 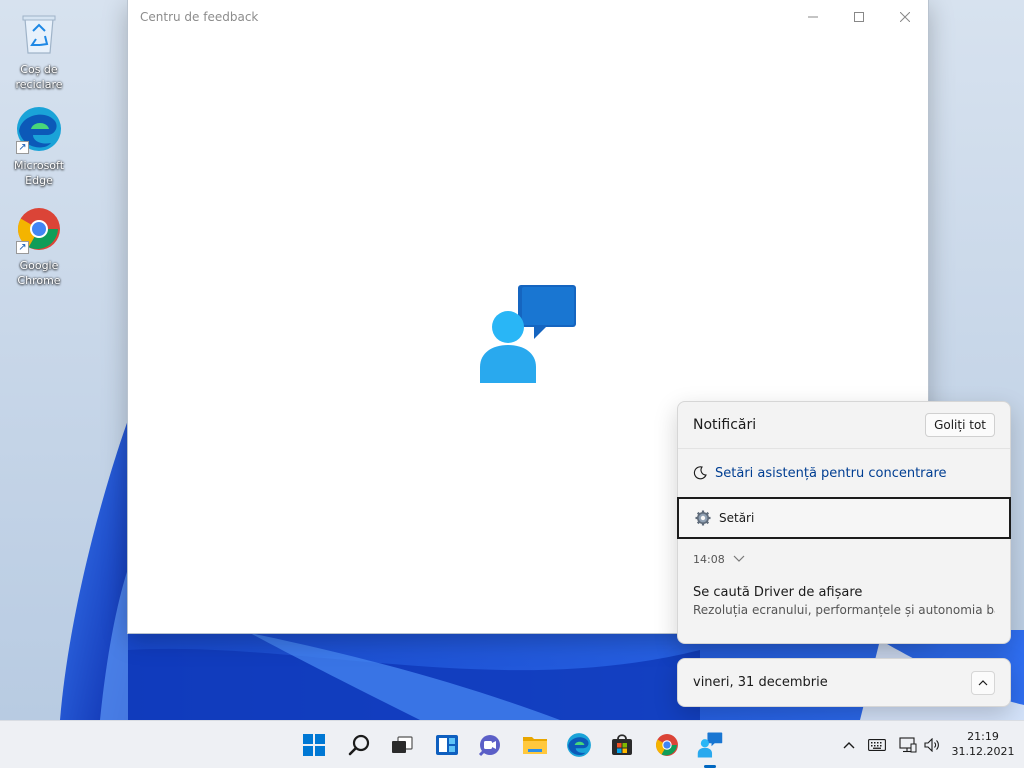 What do you see at coordinates (983, 744) in the screenshot?
I see `taskbar-clock: 21:19 31.12.2021` at bounding box center [983, 744].